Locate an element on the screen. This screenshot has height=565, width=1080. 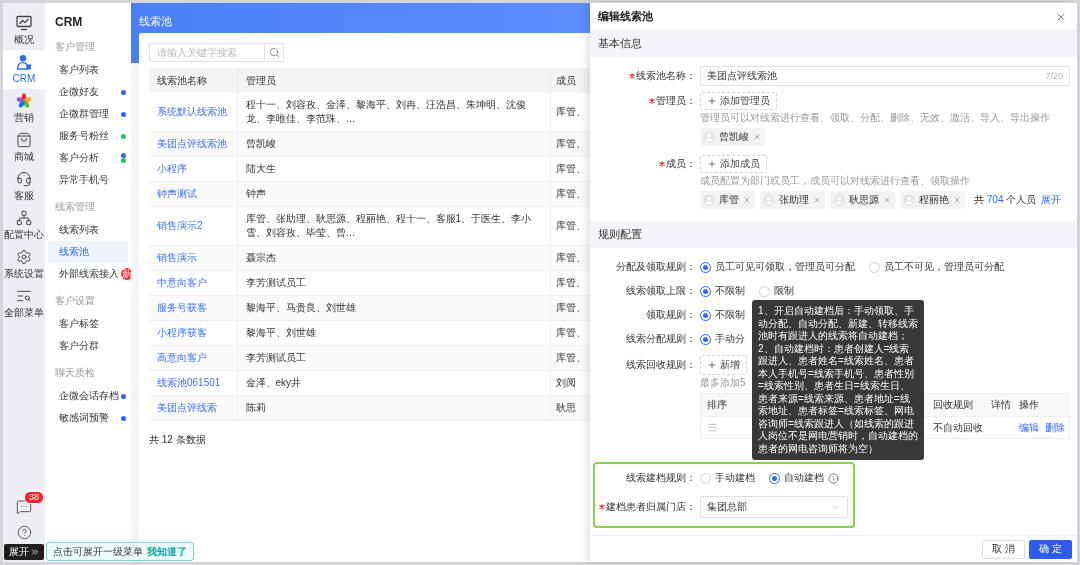
menu-item: 服务号粉丝 is located at coordinates (88, 136).